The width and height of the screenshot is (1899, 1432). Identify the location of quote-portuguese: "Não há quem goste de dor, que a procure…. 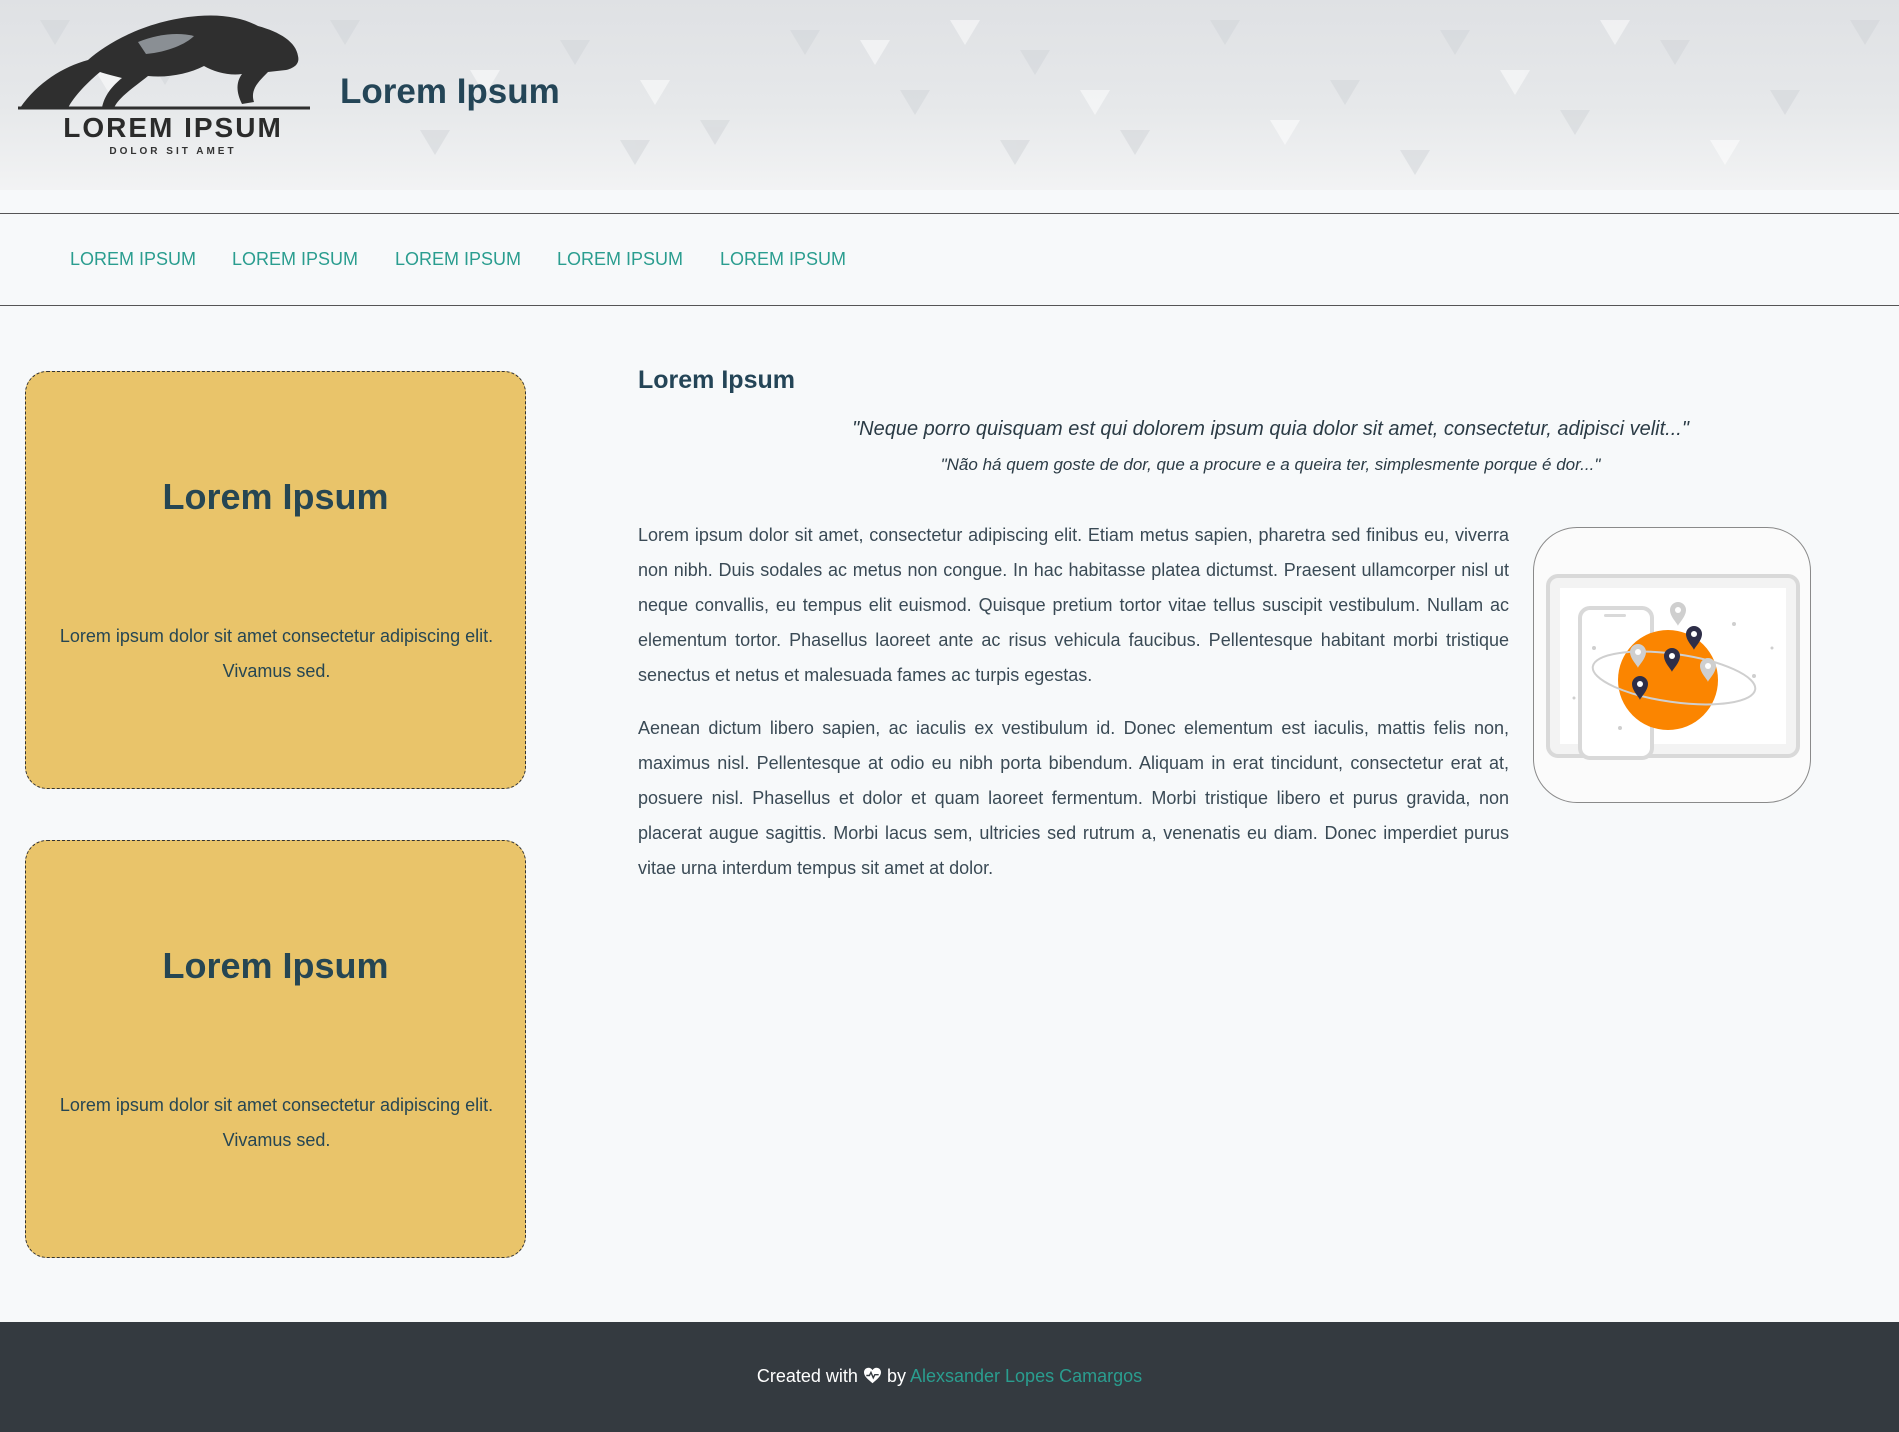
(1270, 464).